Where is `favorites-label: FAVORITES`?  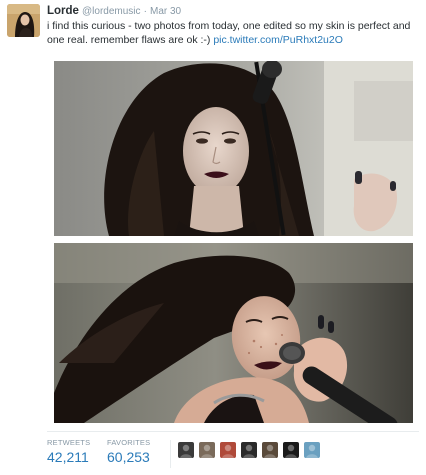
favorites-label: FAVORITES is located at coordinates (129, 442).